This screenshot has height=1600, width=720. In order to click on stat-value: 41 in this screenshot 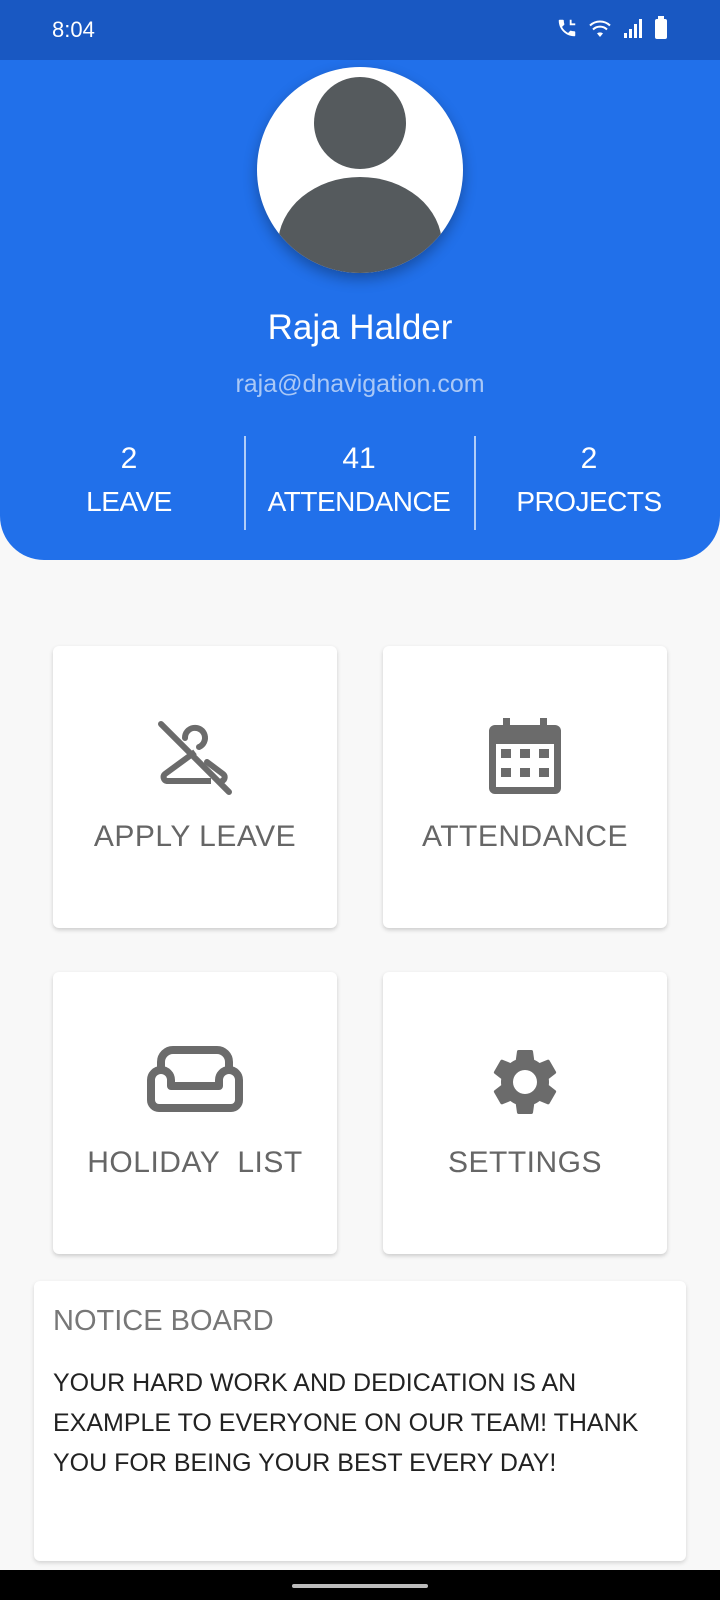, I will do `click(359, 458)`.